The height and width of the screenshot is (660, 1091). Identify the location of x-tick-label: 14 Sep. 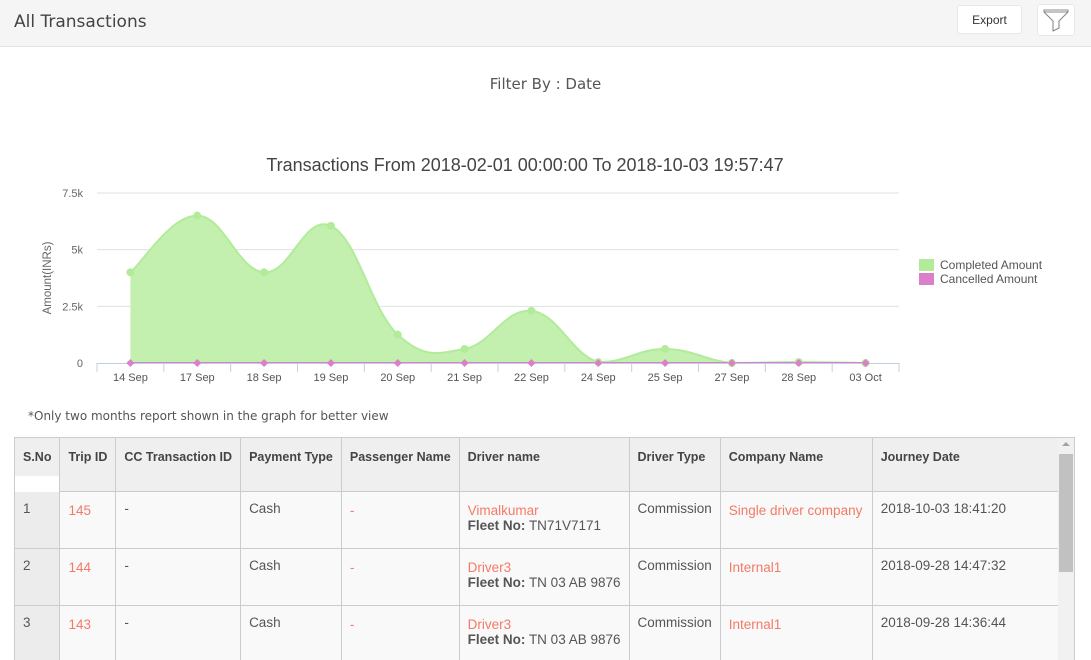
(130, 378).